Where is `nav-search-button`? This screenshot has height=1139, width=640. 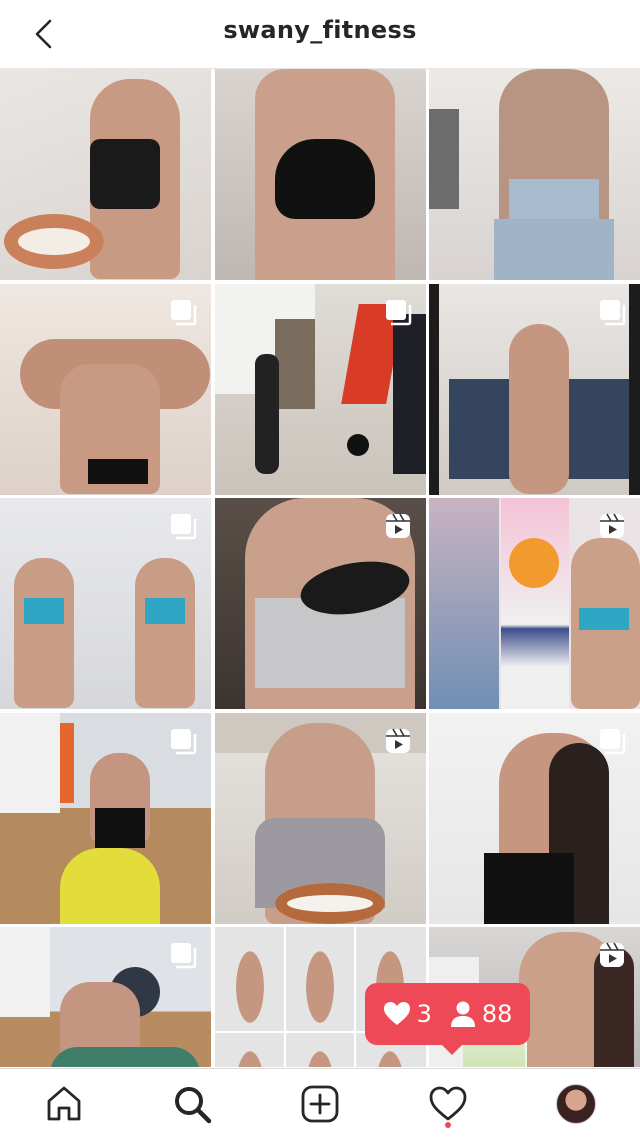
nav-search-button is located at coordinates (192, 1104).